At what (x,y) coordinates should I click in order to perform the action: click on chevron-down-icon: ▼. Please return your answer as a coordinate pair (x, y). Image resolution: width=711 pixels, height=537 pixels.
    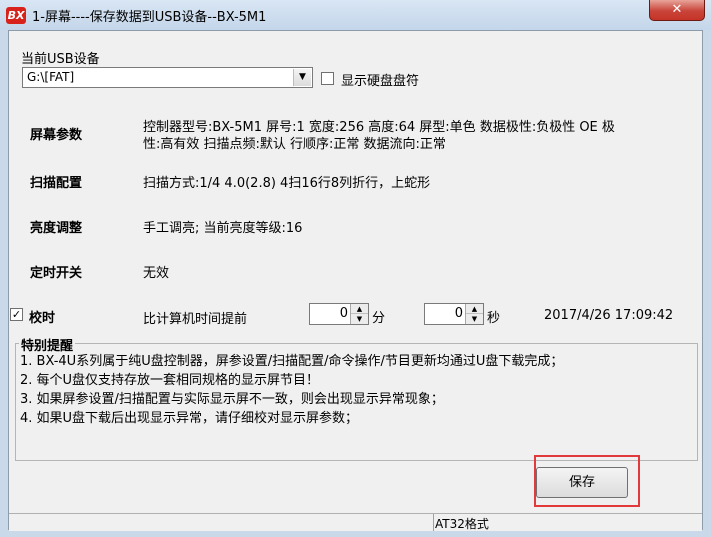
    Looking at the image, I should click on (302, 77).